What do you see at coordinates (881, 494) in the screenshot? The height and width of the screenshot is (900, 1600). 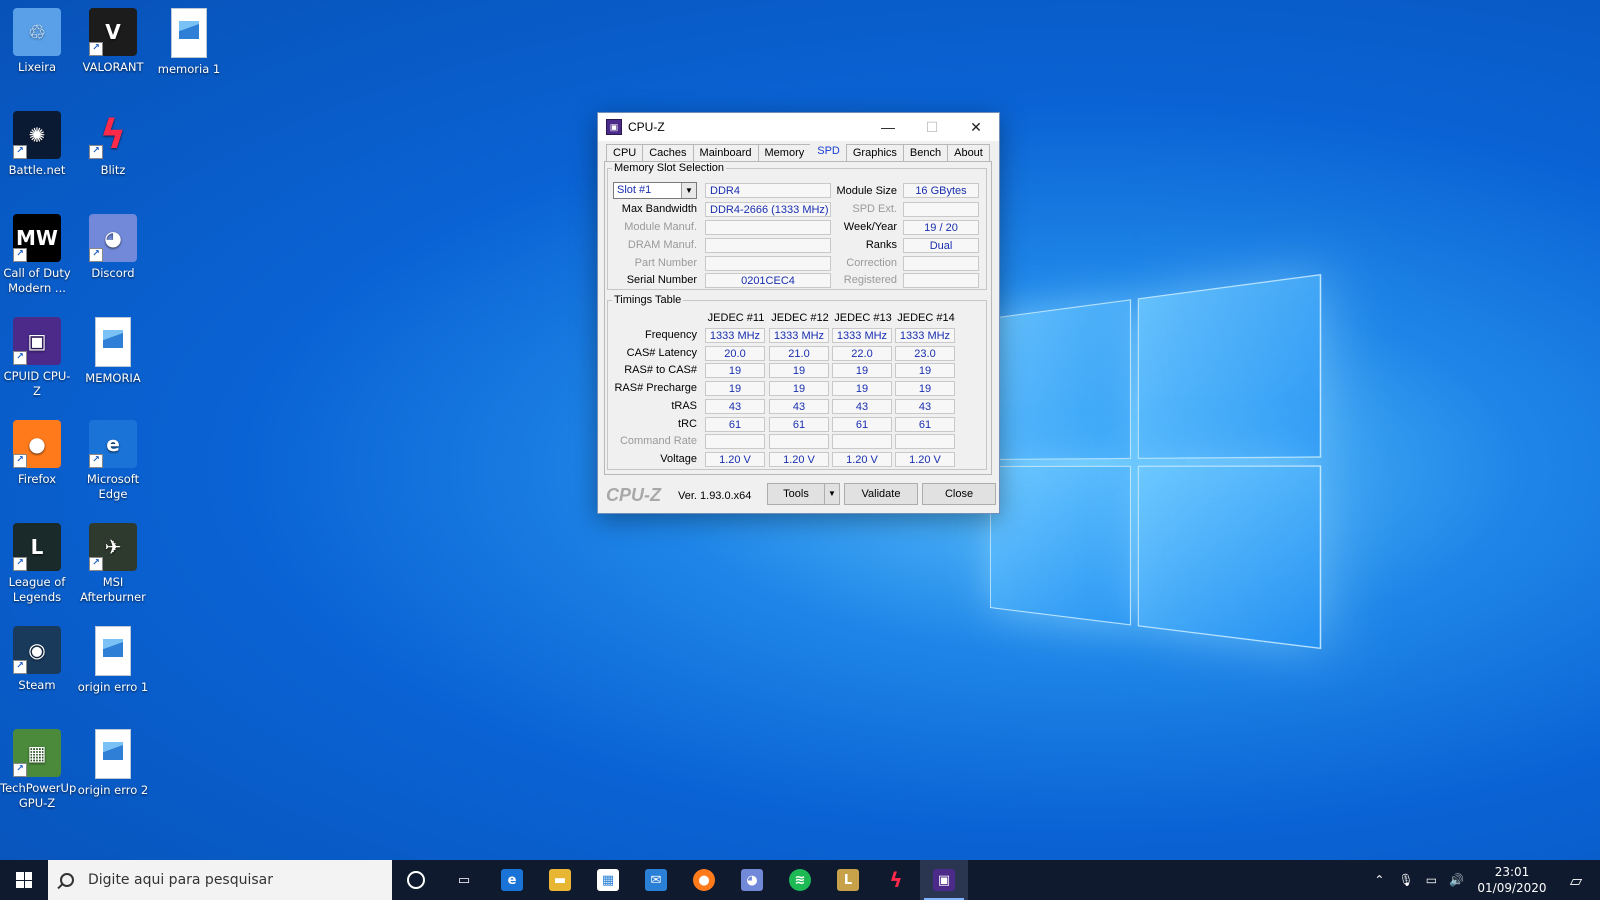 I see `validate-button: Validate` at bounding box center [881, 494].